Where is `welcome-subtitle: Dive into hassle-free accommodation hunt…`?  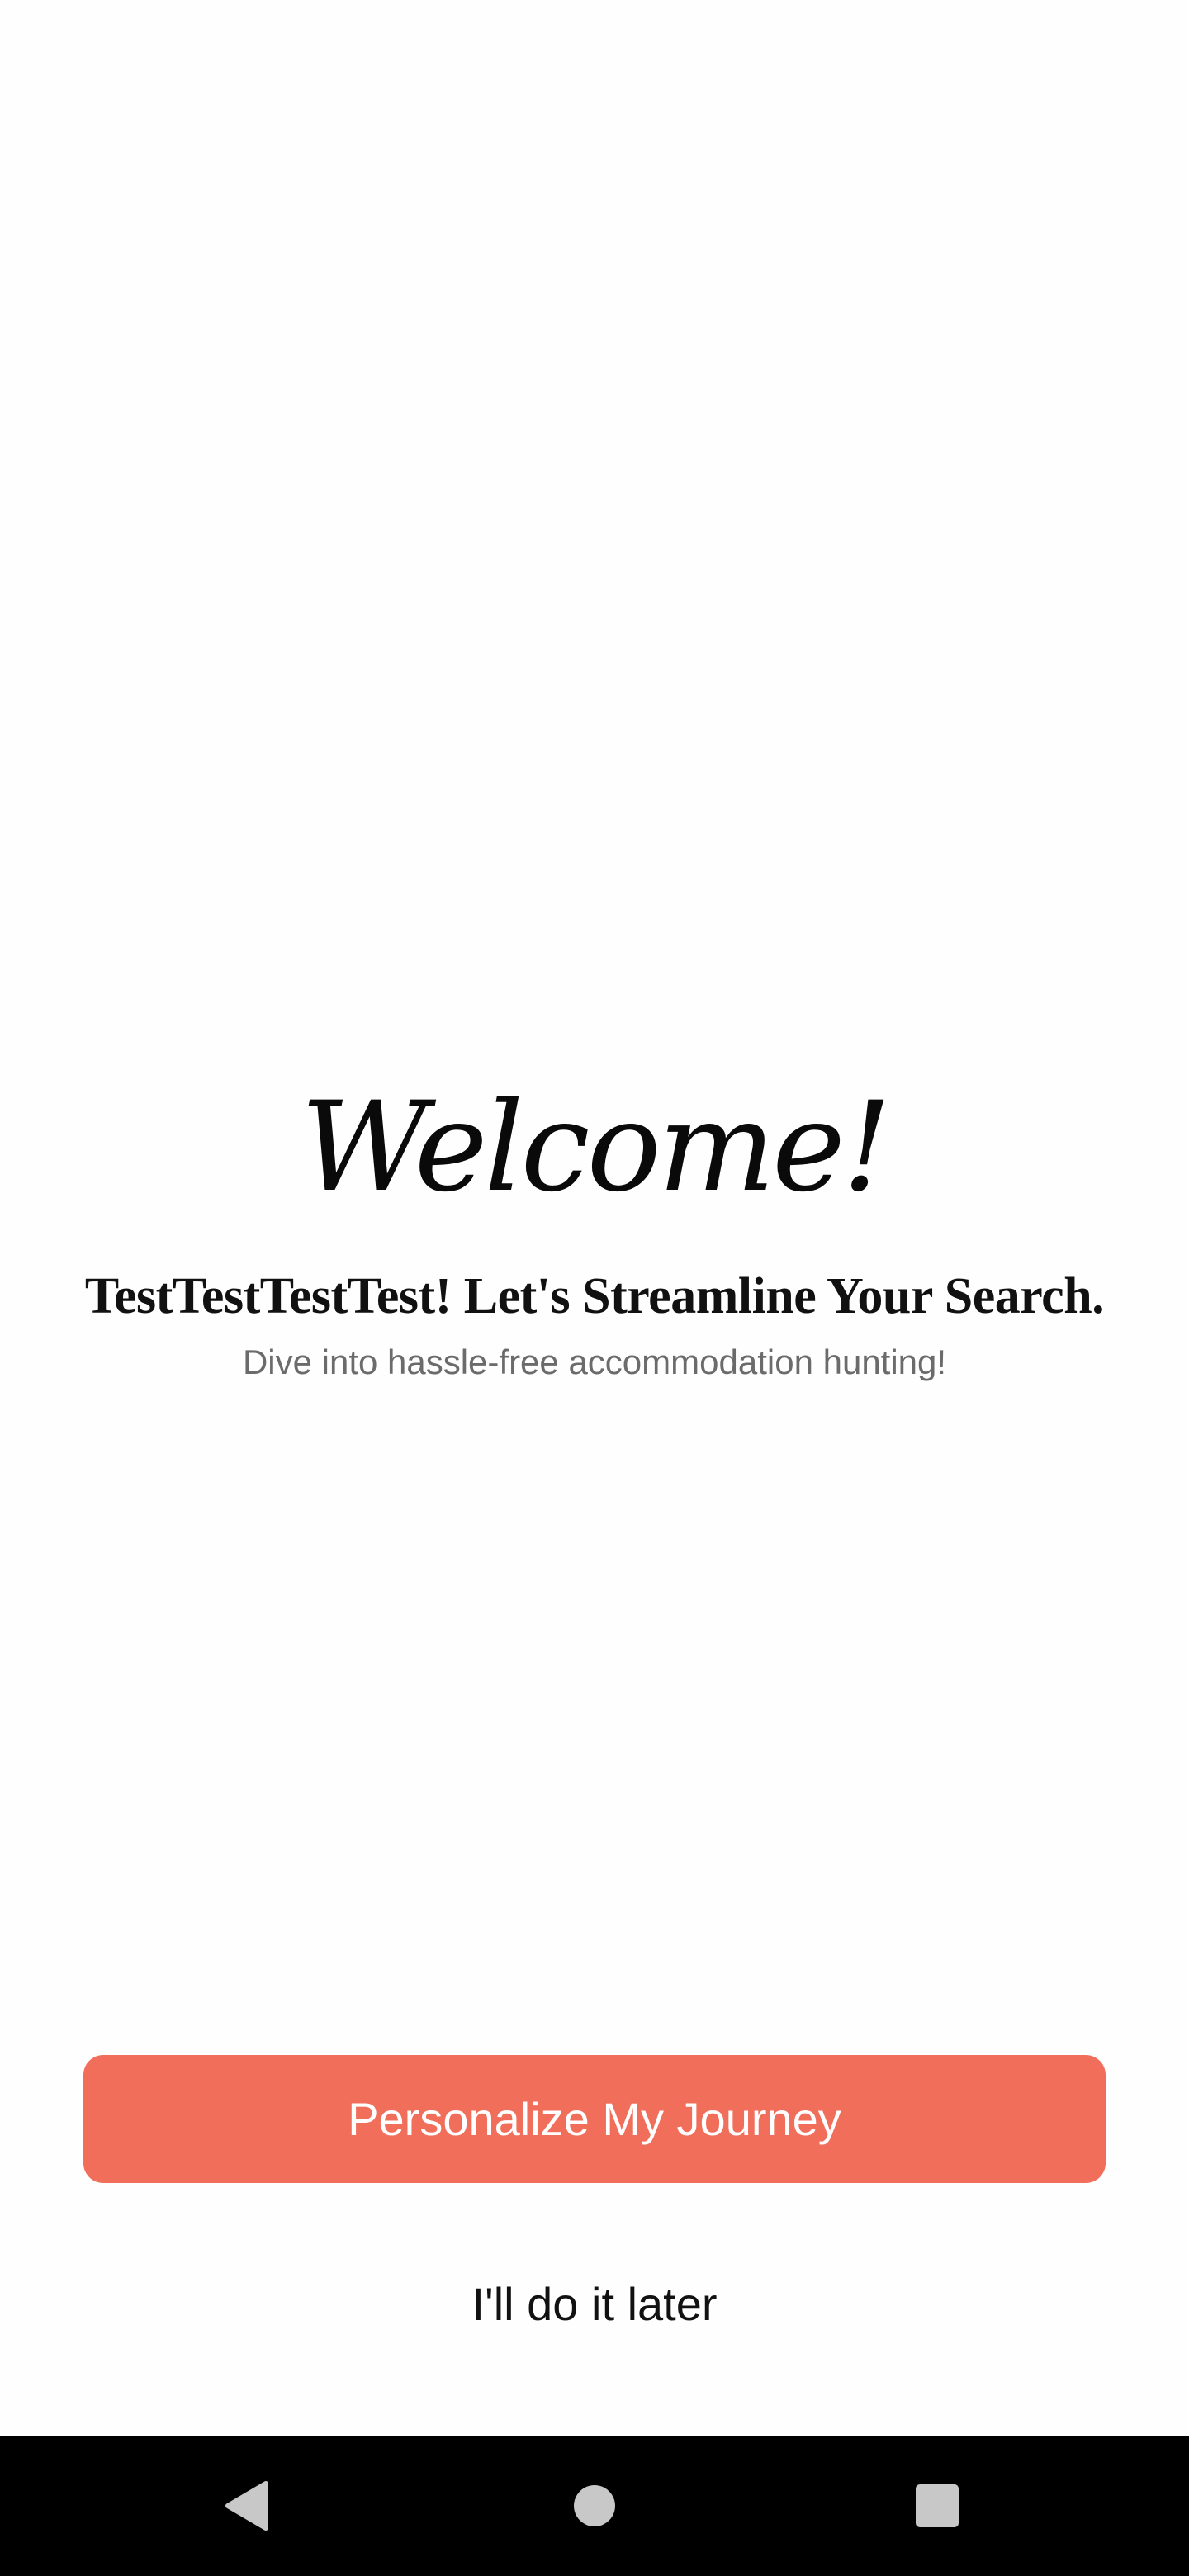 welcome-subtitle: Dive into hassle-free accommodation hunt… is located at coordinates (594, 1361).